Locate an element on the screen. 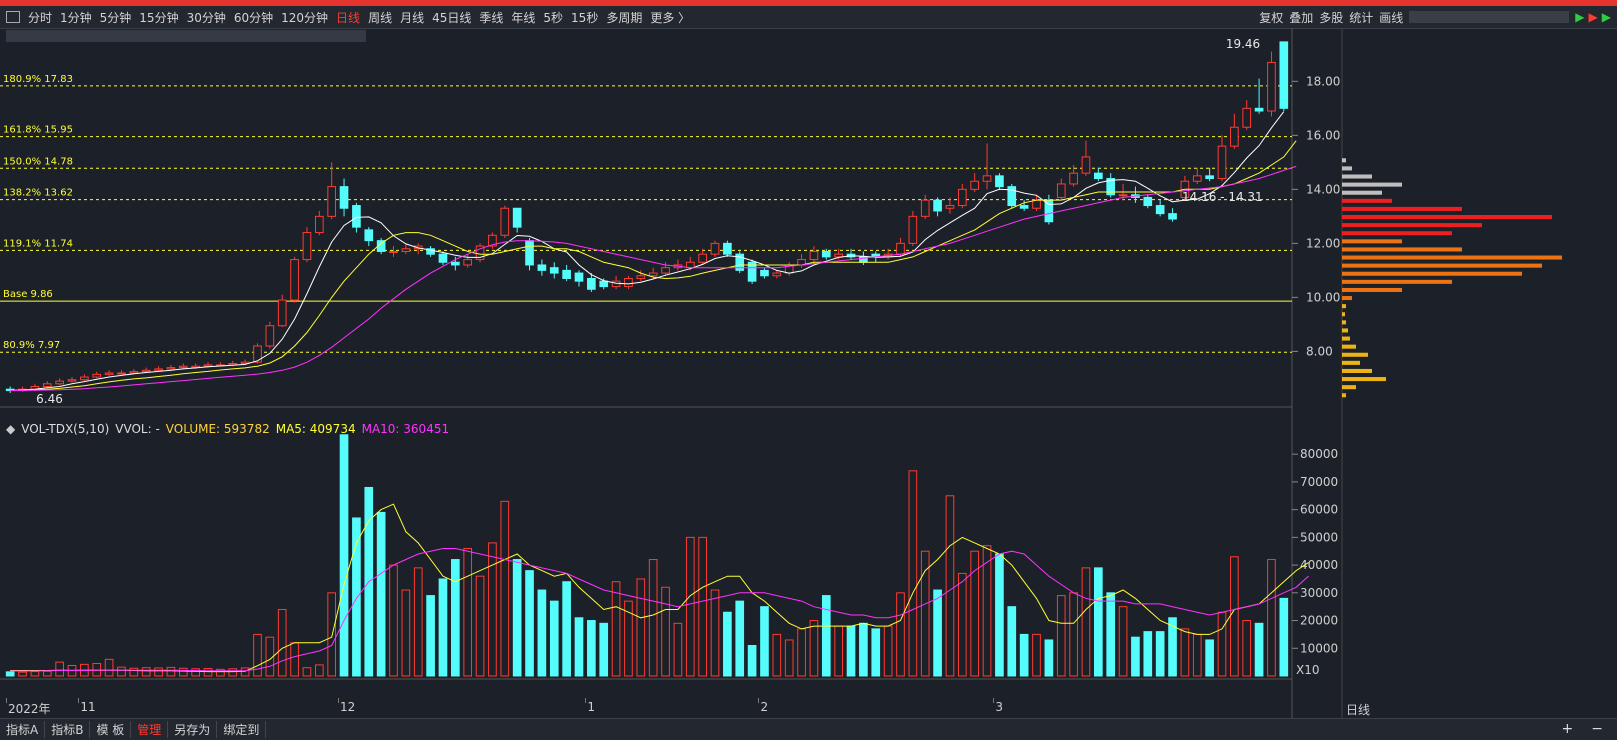 The width and height of the screenshot is (1617, 740). bottom-tab-4: 另存为 is located at coordinates (193, 729).